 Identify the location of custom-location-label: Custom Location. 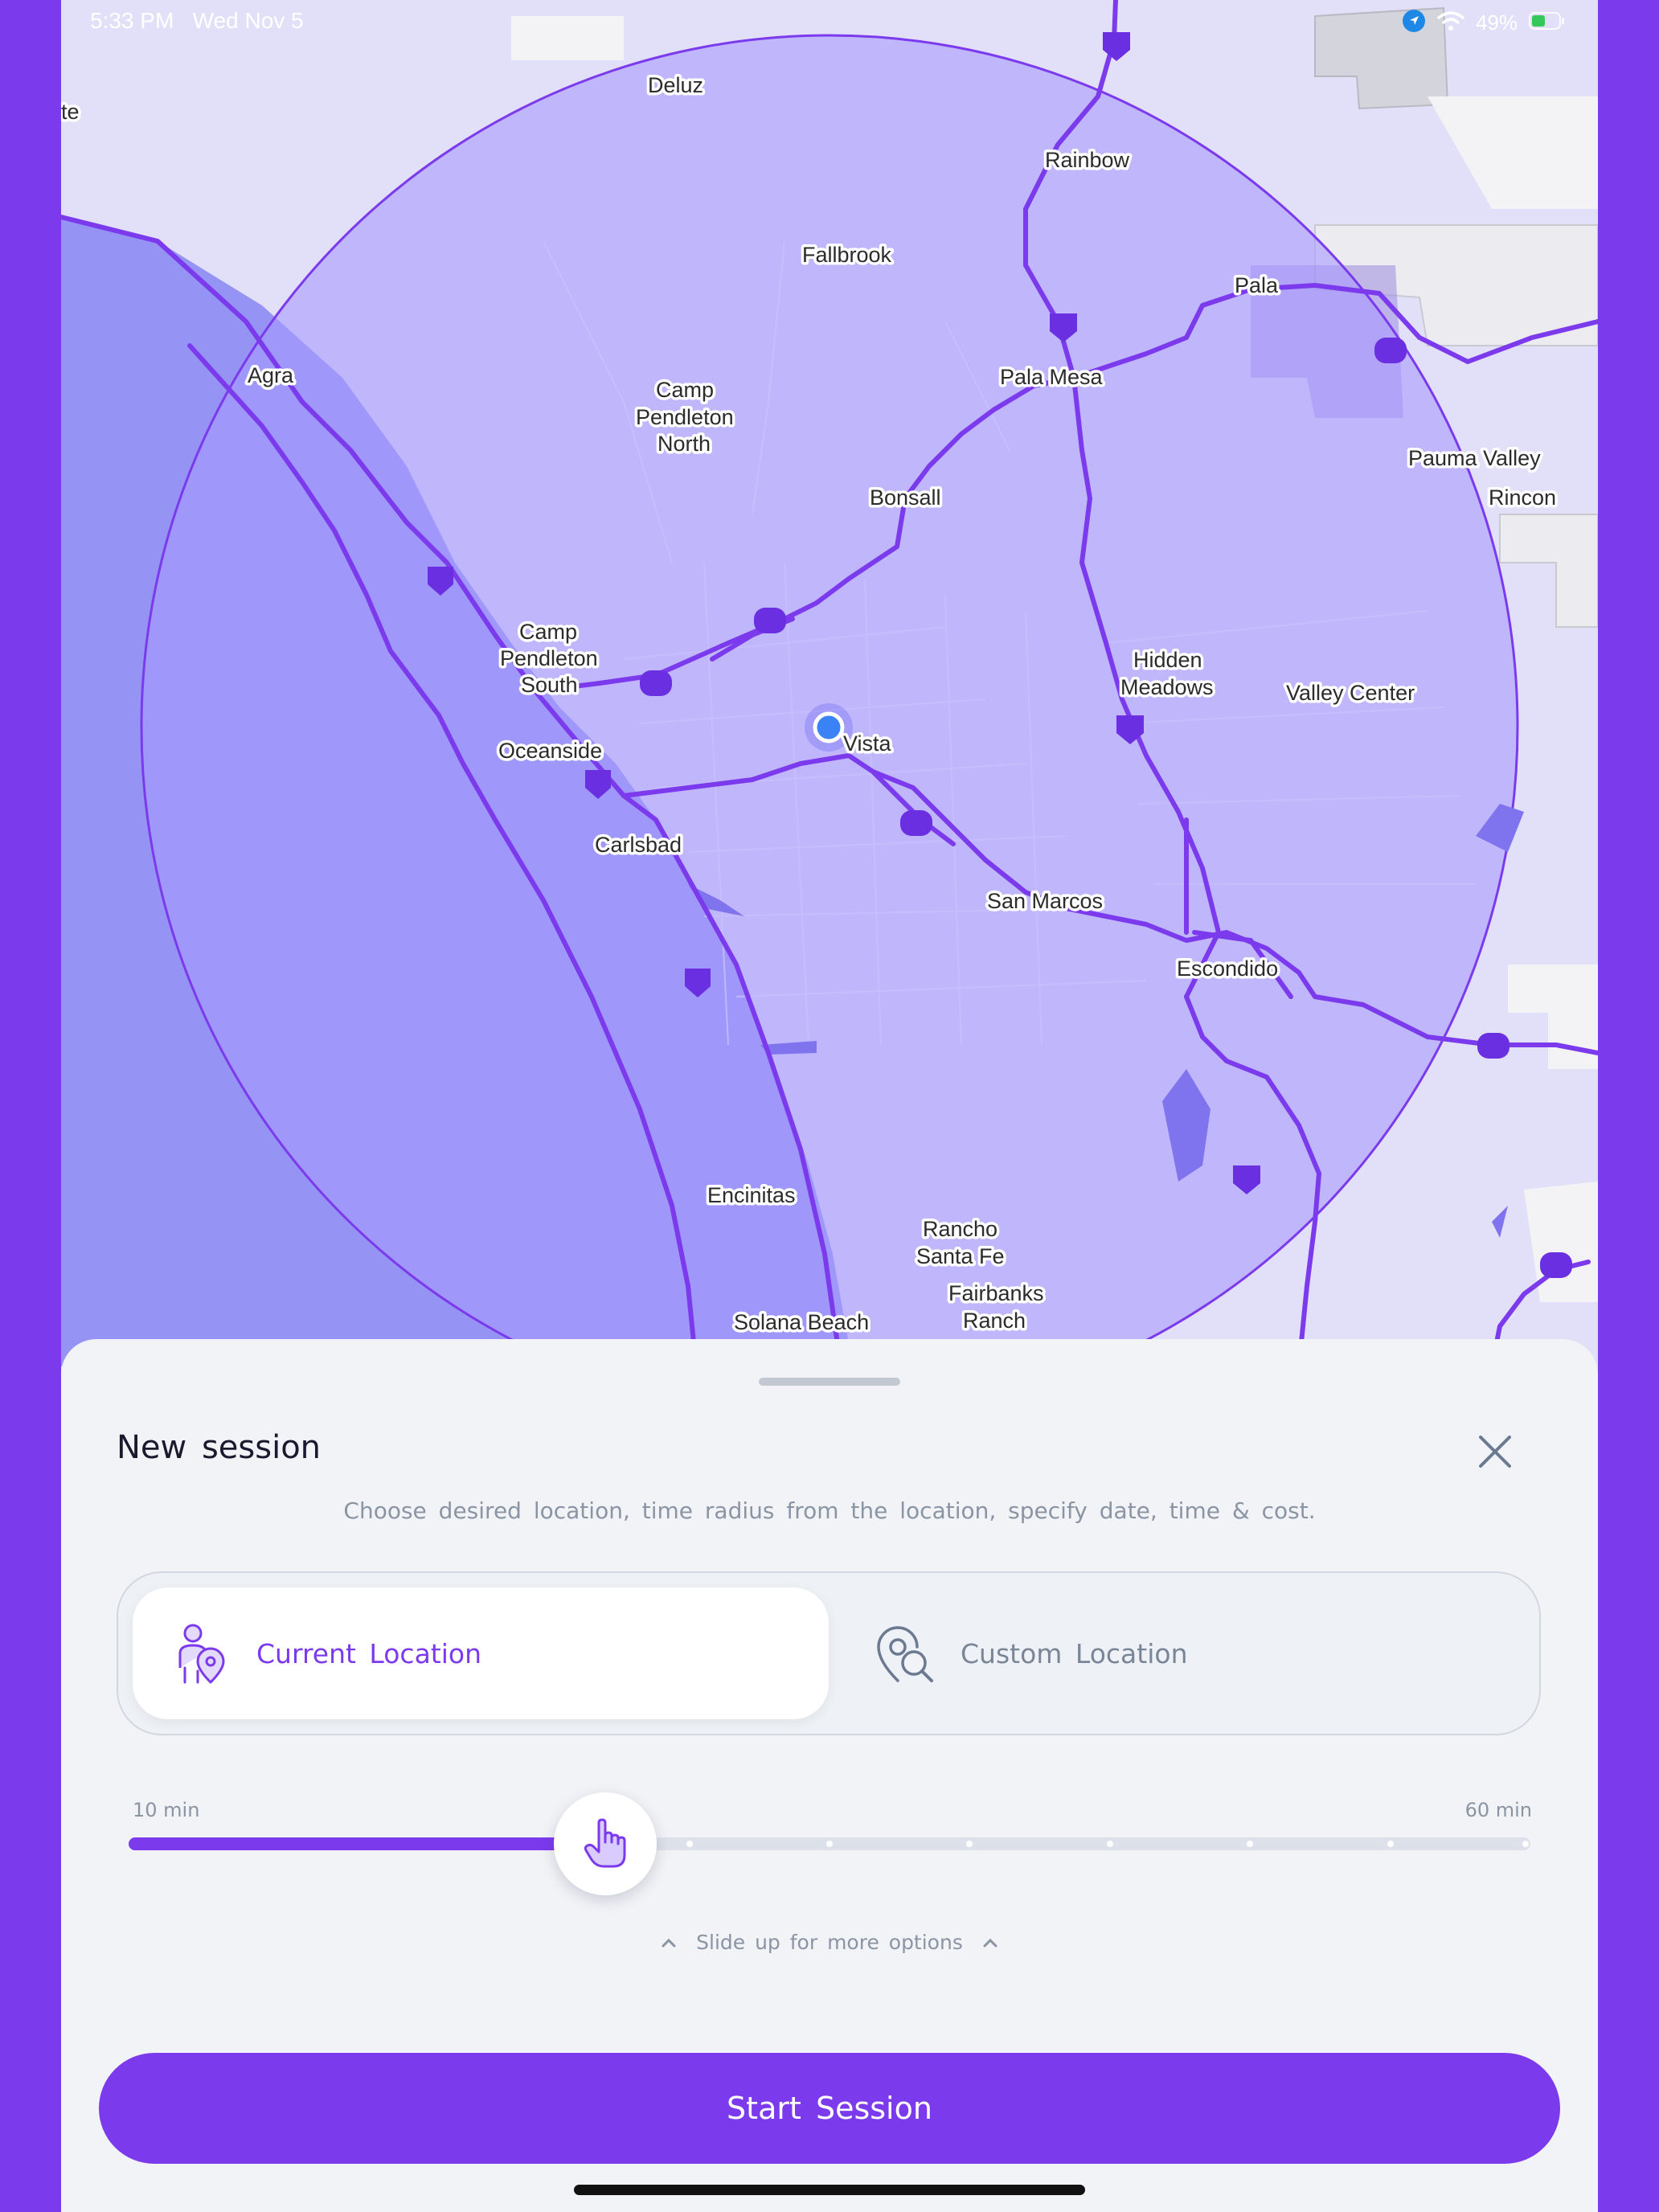
(1074, 1653).